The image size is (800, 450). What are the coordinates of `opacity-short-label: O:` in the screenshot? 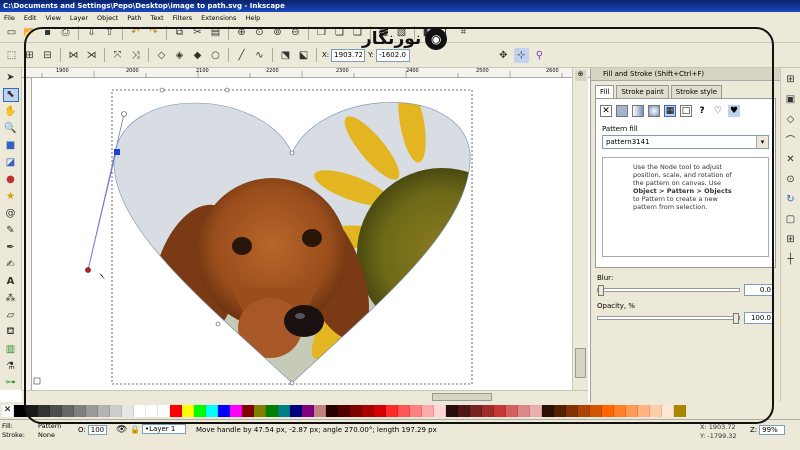 It's located at (82, 430).